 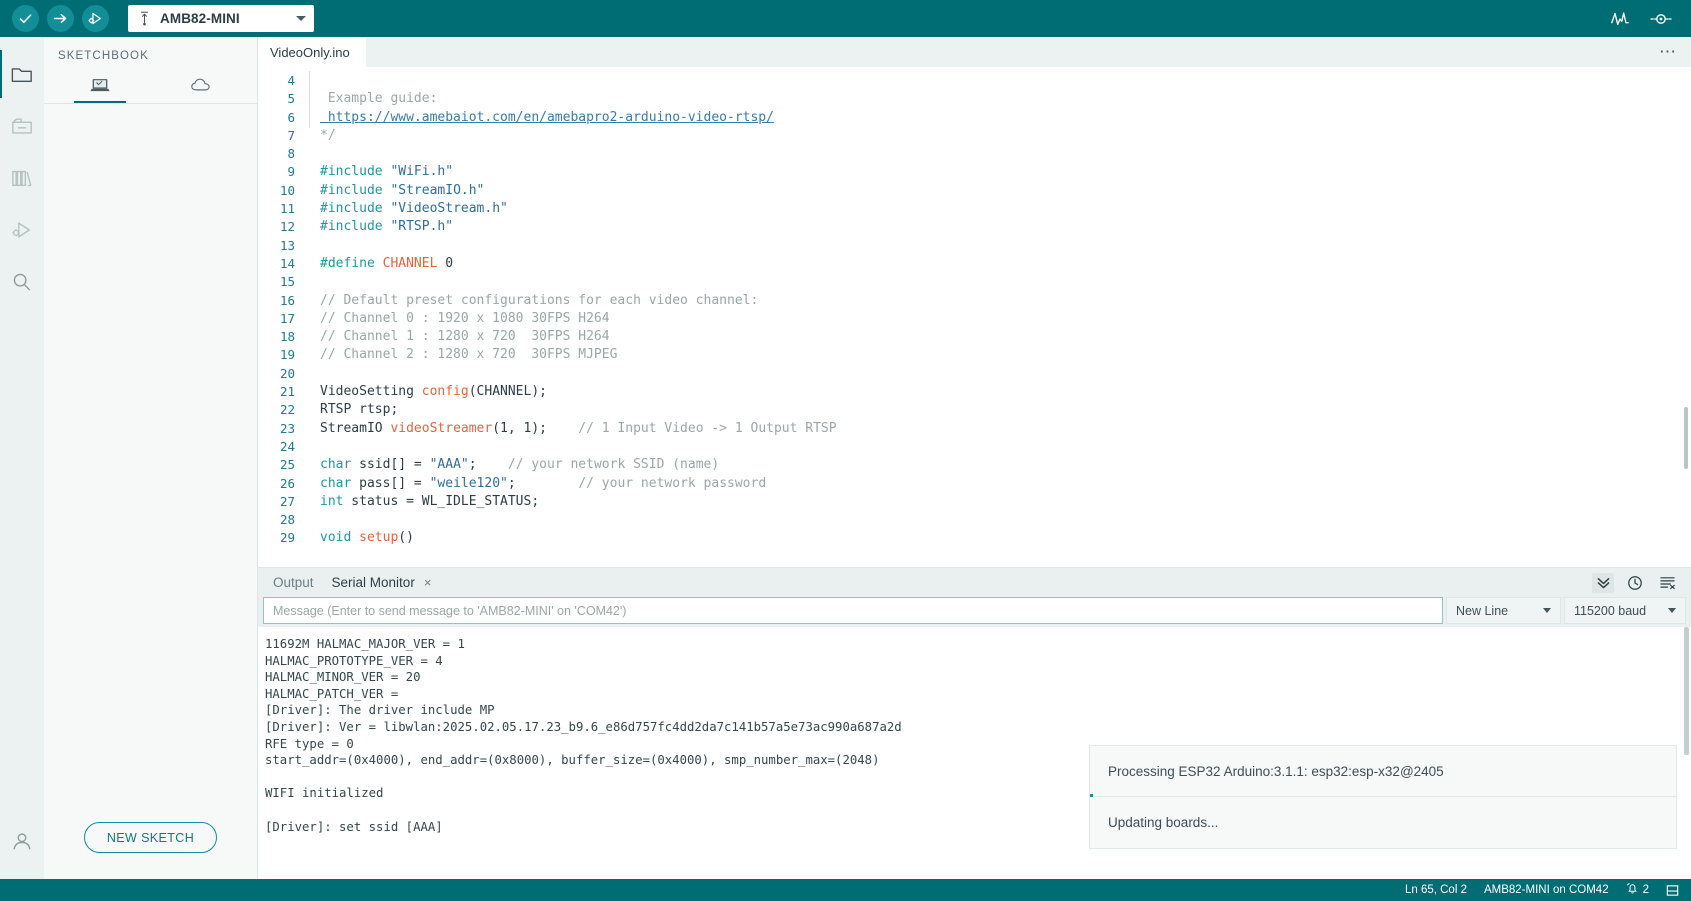 I want to click on serial-plotter-icon, so click(x=1620, y=19).